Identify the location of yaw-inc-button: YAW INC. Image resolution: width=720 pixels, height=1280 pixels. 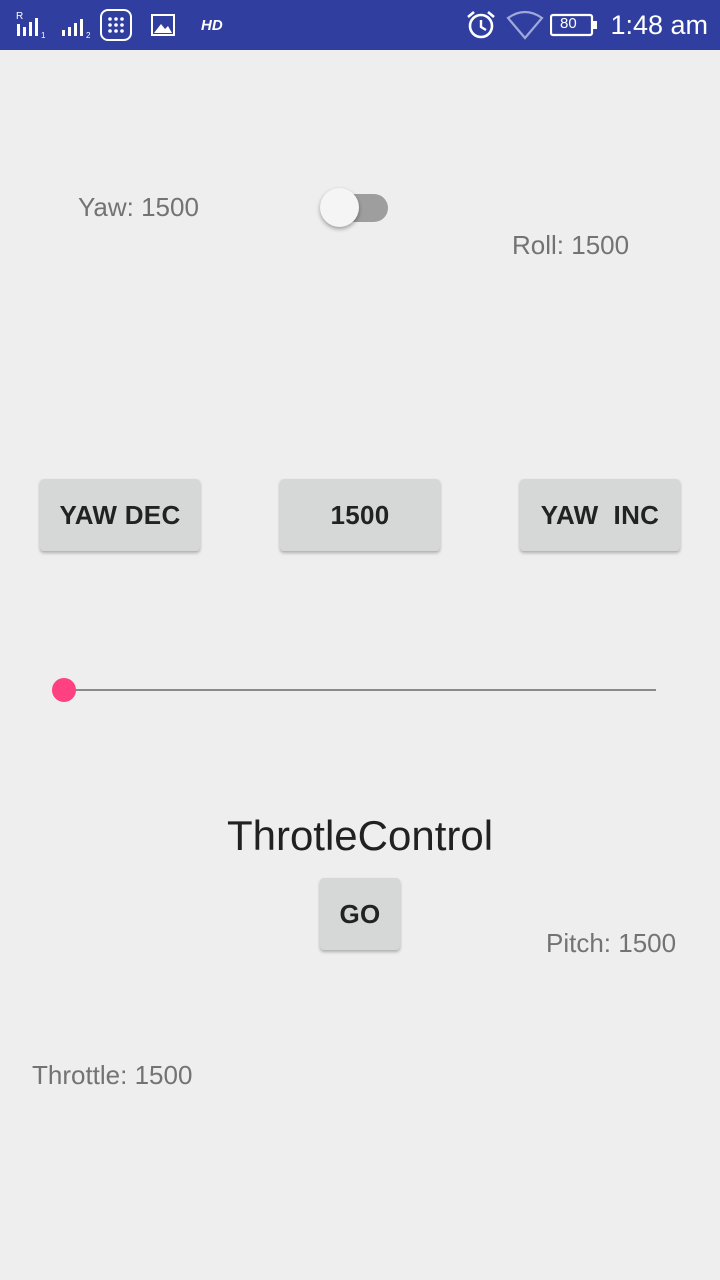
(600, 515).